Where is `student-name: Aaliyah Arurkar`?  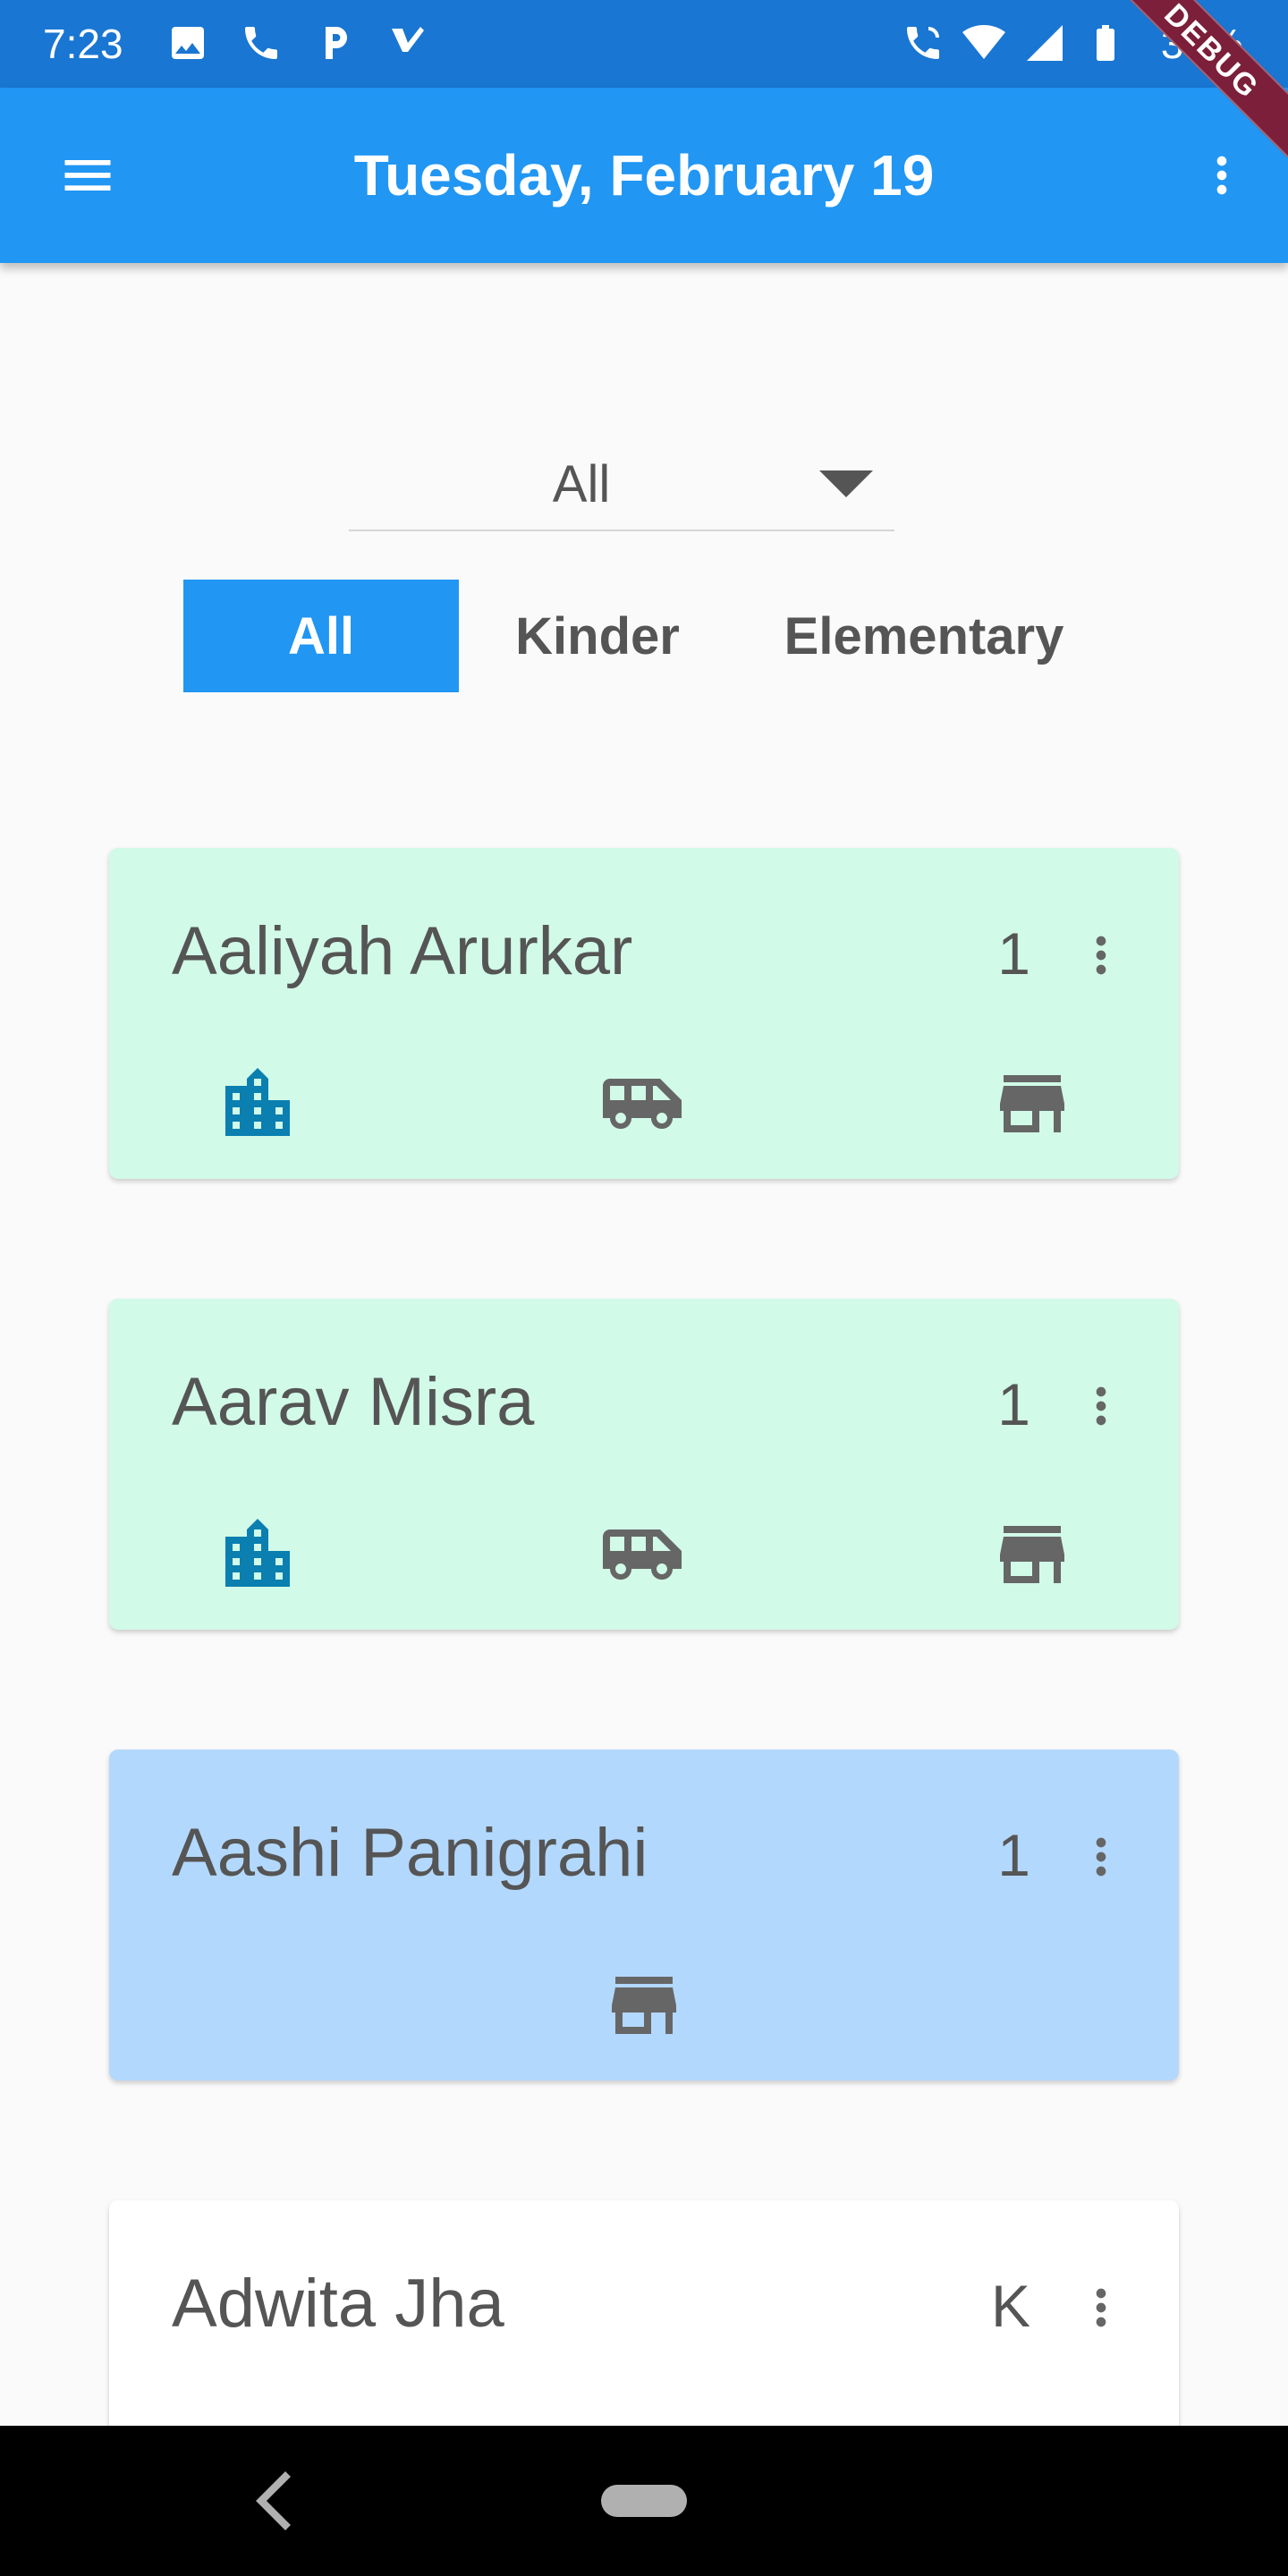
student-name: Aaliyah Arurkar is located at coordinates (402, 951).